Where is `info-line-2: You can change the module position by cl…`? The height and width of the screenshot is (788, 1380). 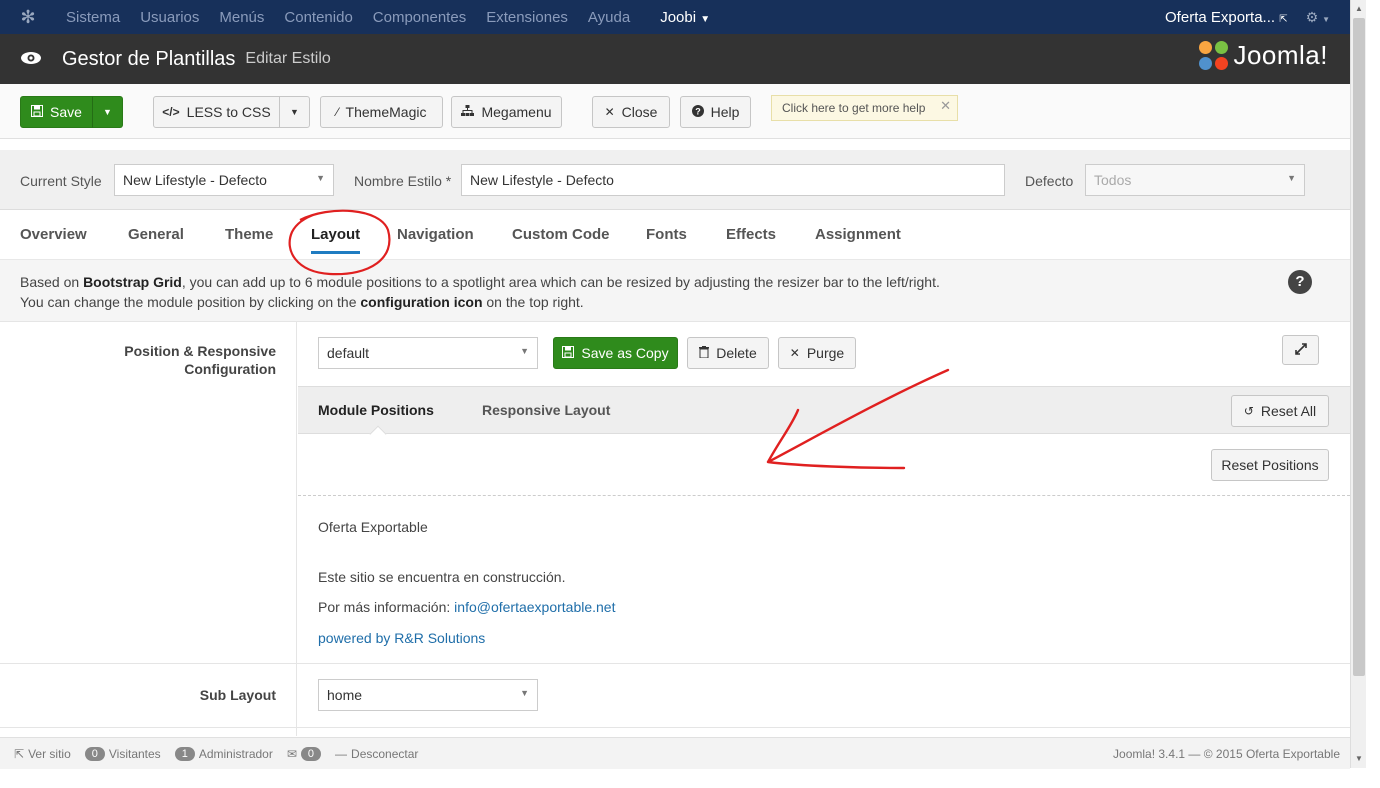
info-line-2: You can change the module position by cl… is located at coordinates (675, 302).